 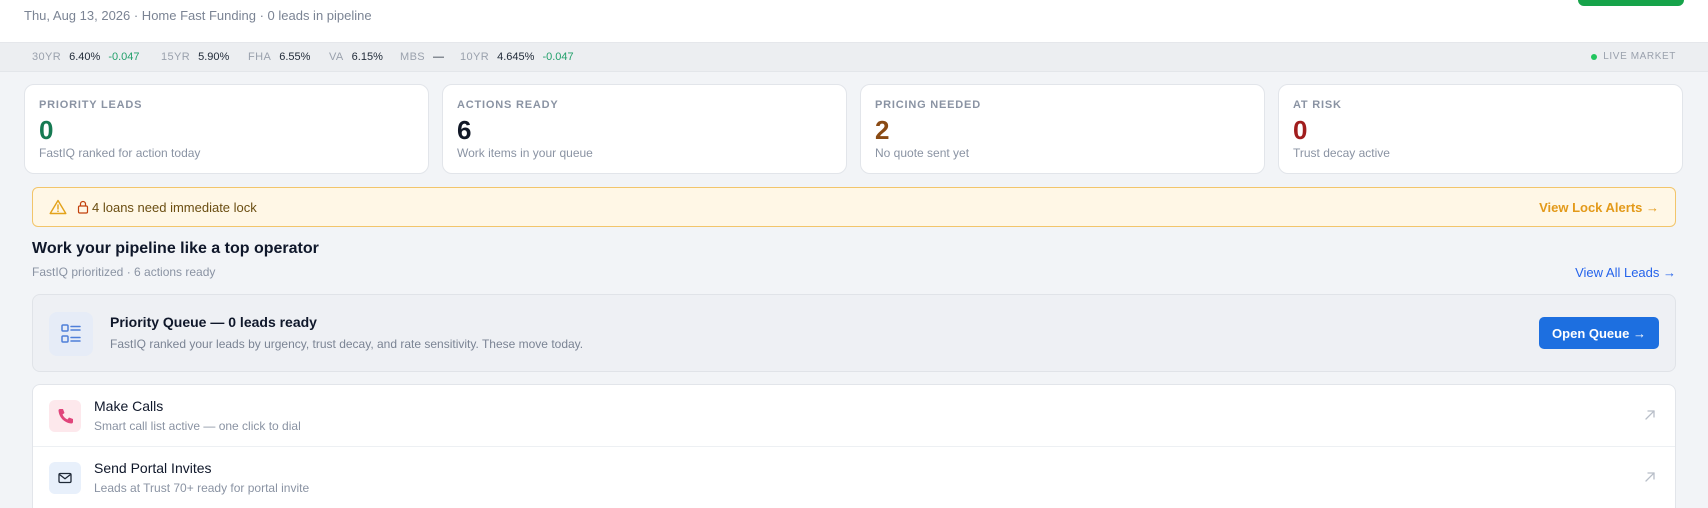 What do you see at coordinates (1599, 207) in the screenshot?
I see `view-lock-alerts-link: View Lock Alerts →` at bounding box center [1599, 207].